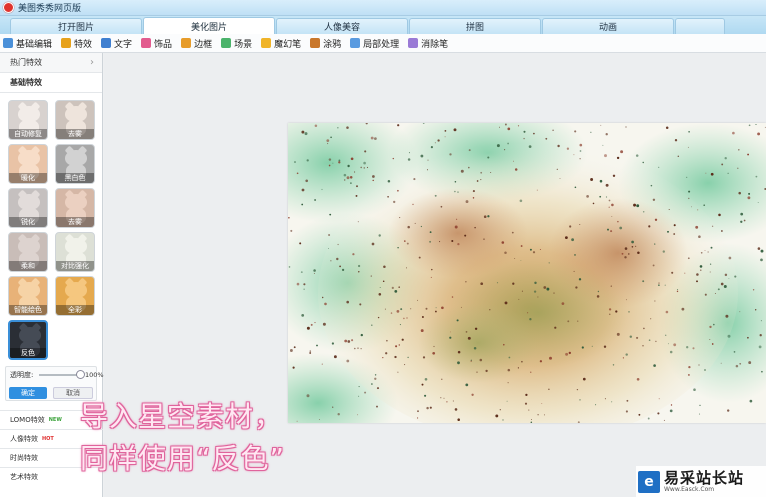 Image resolution: width=766 pixels, height=497 pixels. I want to click on toolbar-item: 文字, so click(116, 43).